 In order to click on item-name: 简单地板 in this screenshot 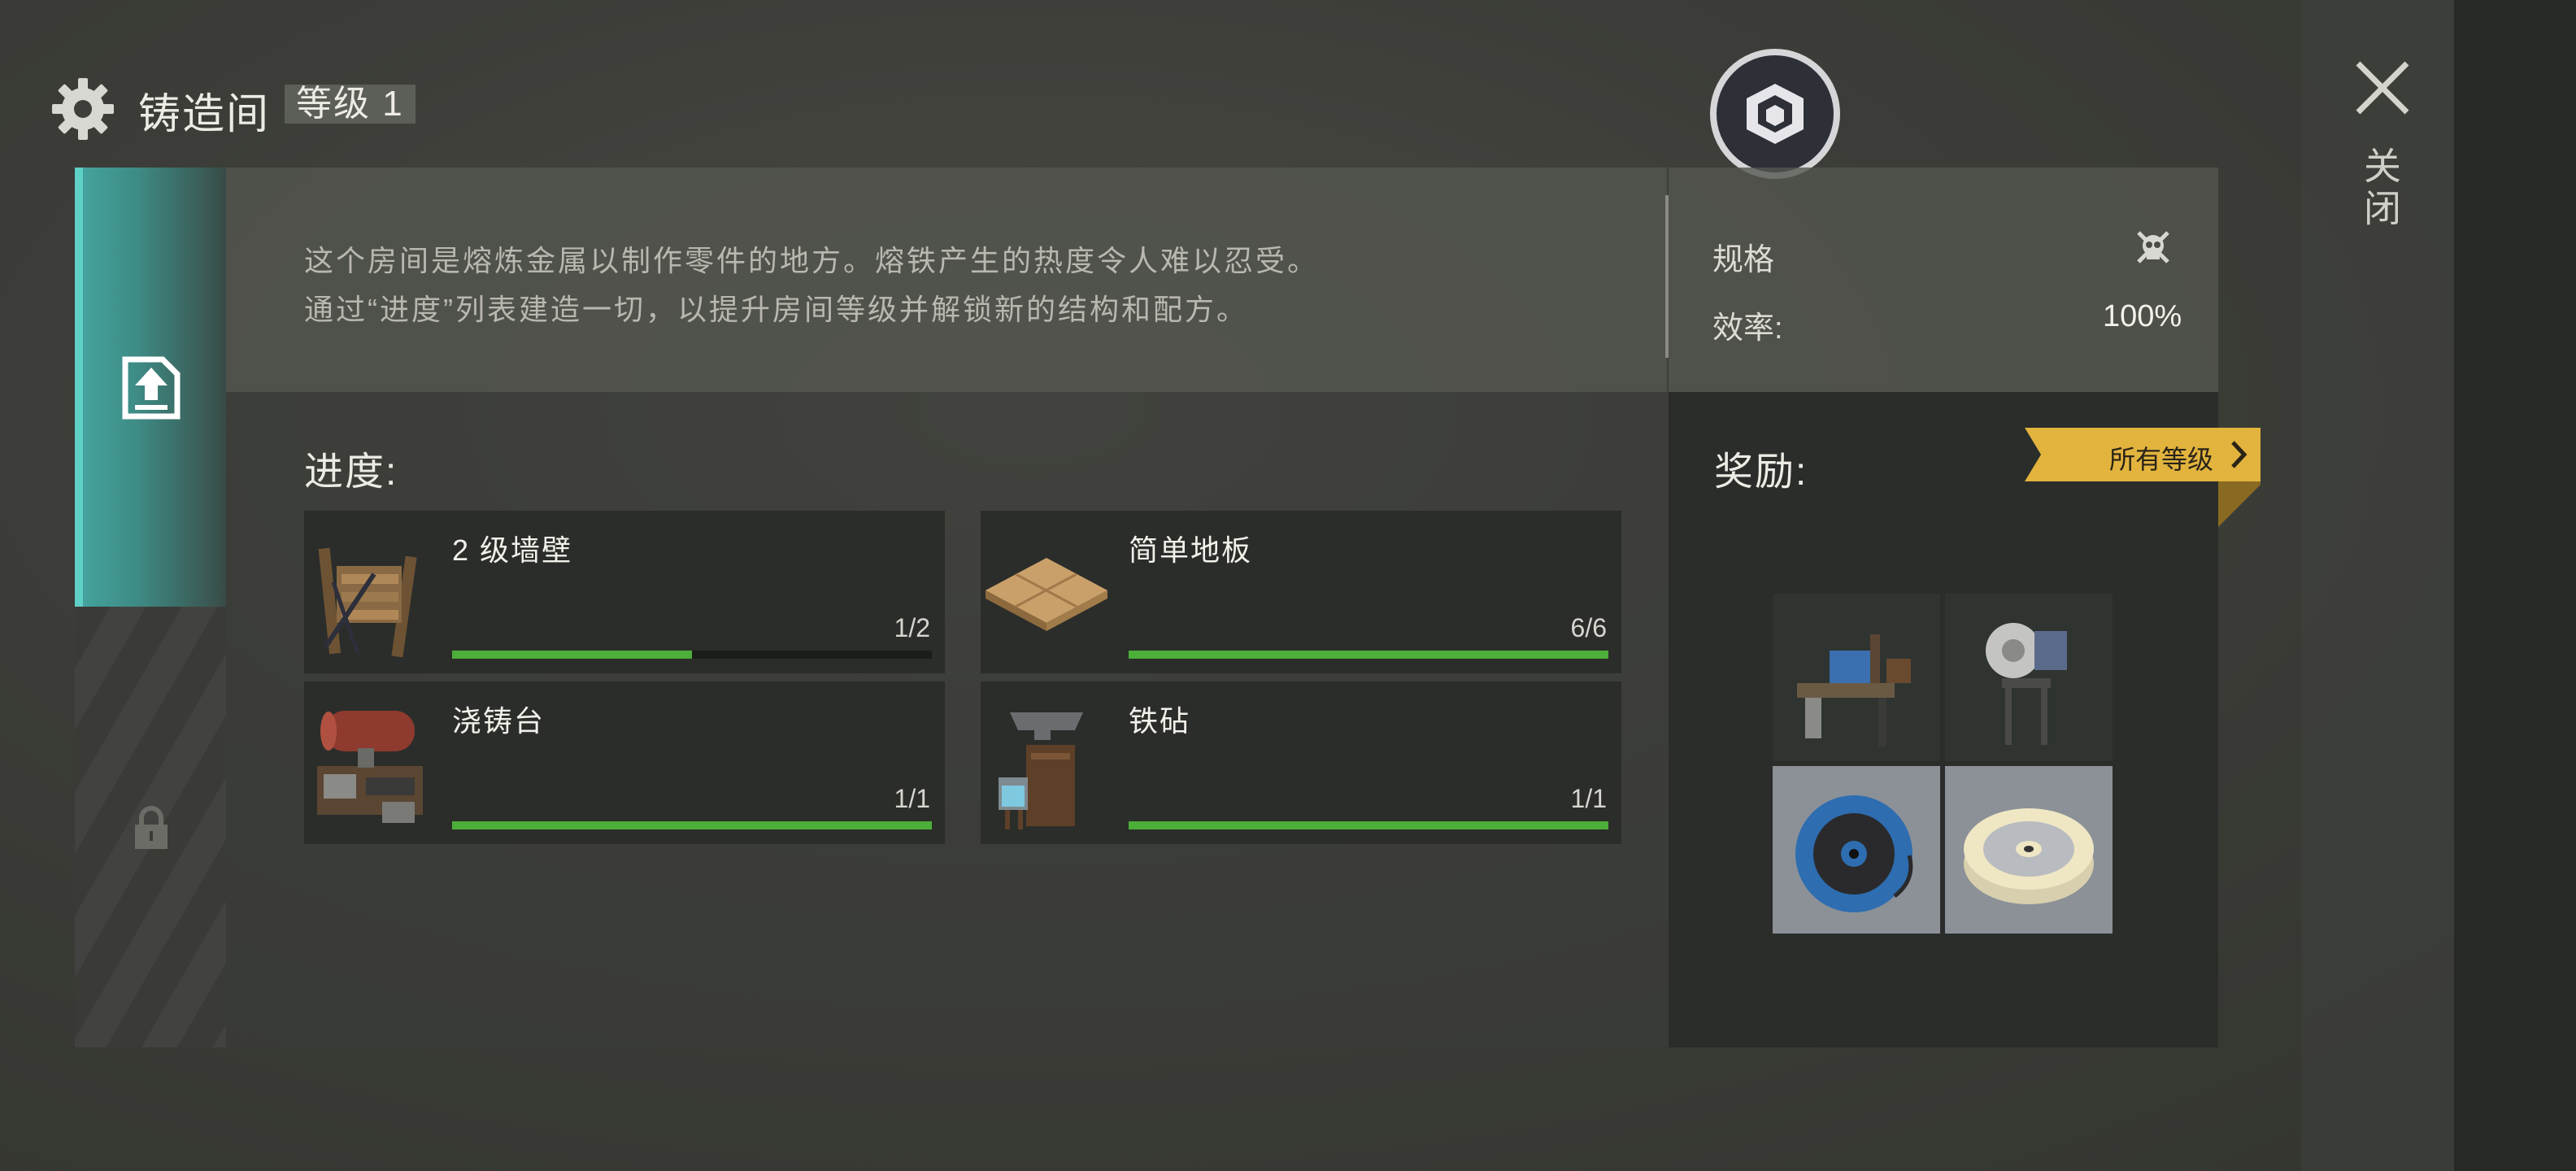, I will do `click(1191, 550)`.